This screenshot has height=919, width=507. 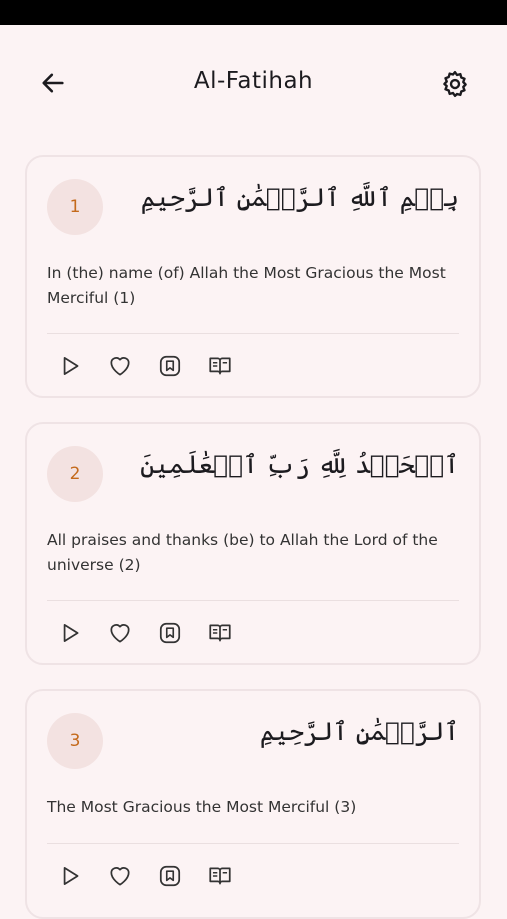 I want to click on arabic-text: ٱلرَّحۡمَٰنِ ٱلرَّحِيمِ, so click(x=359, y=731).